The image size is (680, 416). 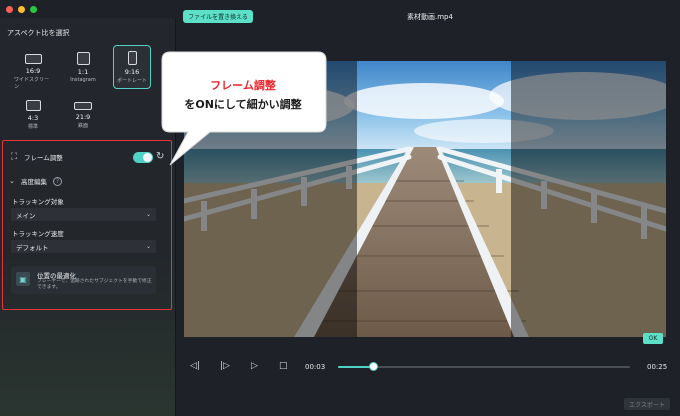 What do you see at coordinates (132, 58) in the screenshot?
I see `ratio-9-16-icon` at bounding box center [132, 58].